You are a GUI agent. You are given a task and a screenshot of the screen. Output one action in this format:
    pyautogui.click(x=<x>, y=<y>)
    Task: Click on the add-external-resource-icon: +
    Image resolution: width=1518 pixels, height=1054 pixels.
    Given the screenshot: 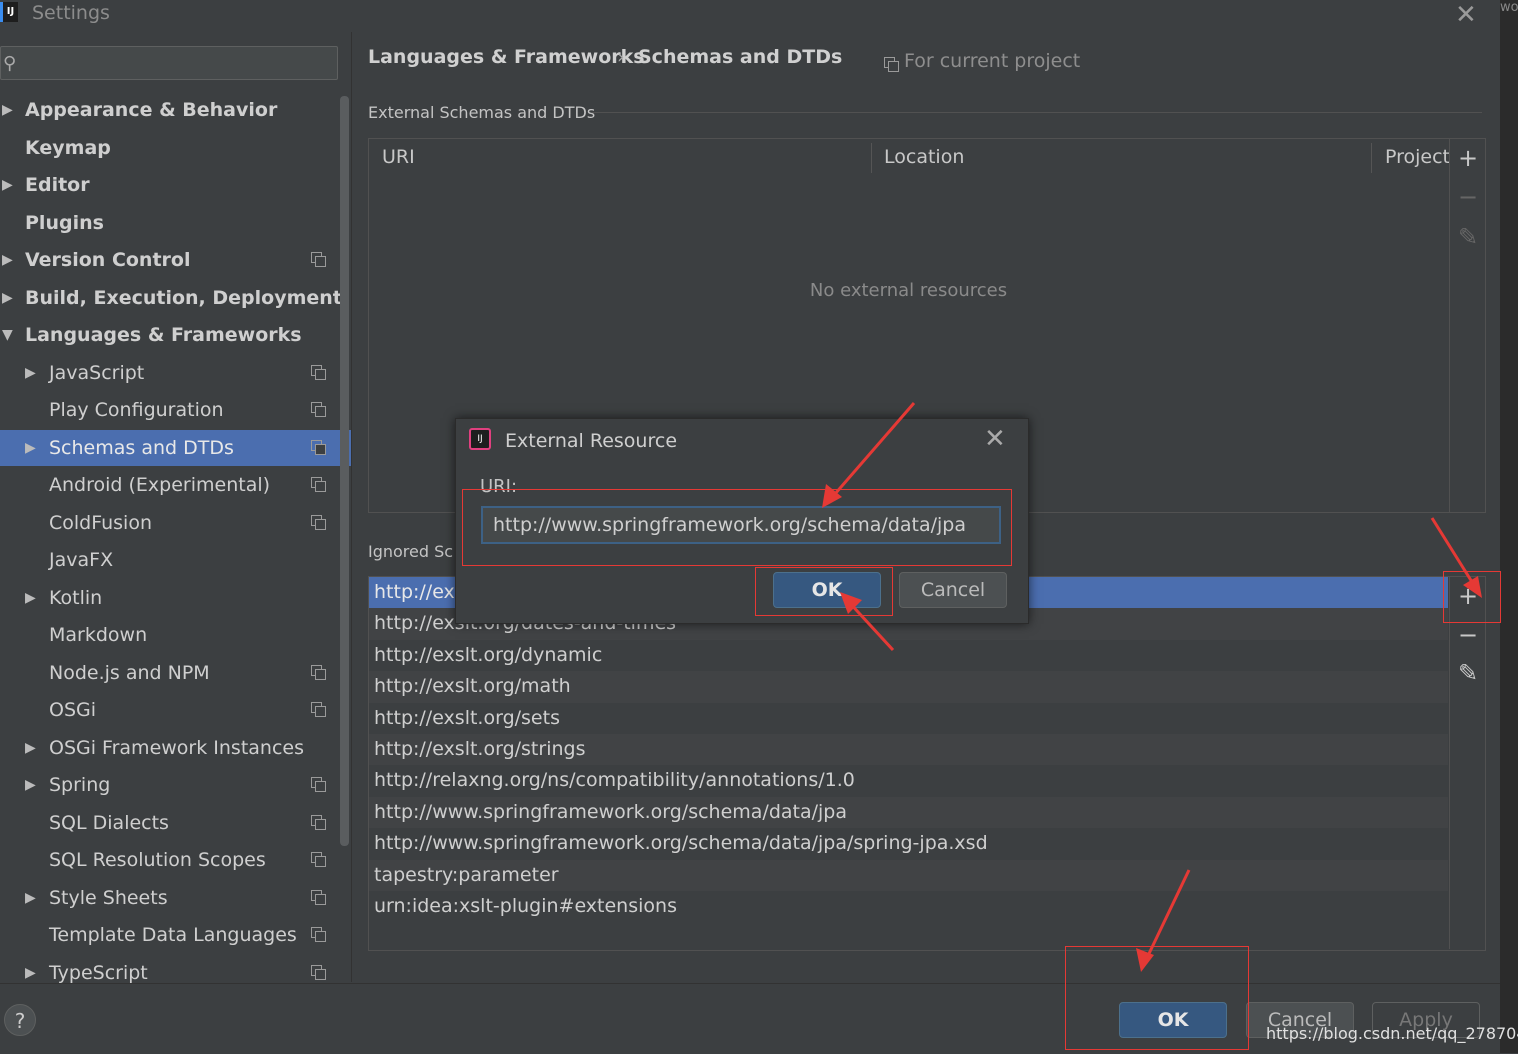 What is the action you would take?
    pyautogui.click(x=1468, y=158)
    